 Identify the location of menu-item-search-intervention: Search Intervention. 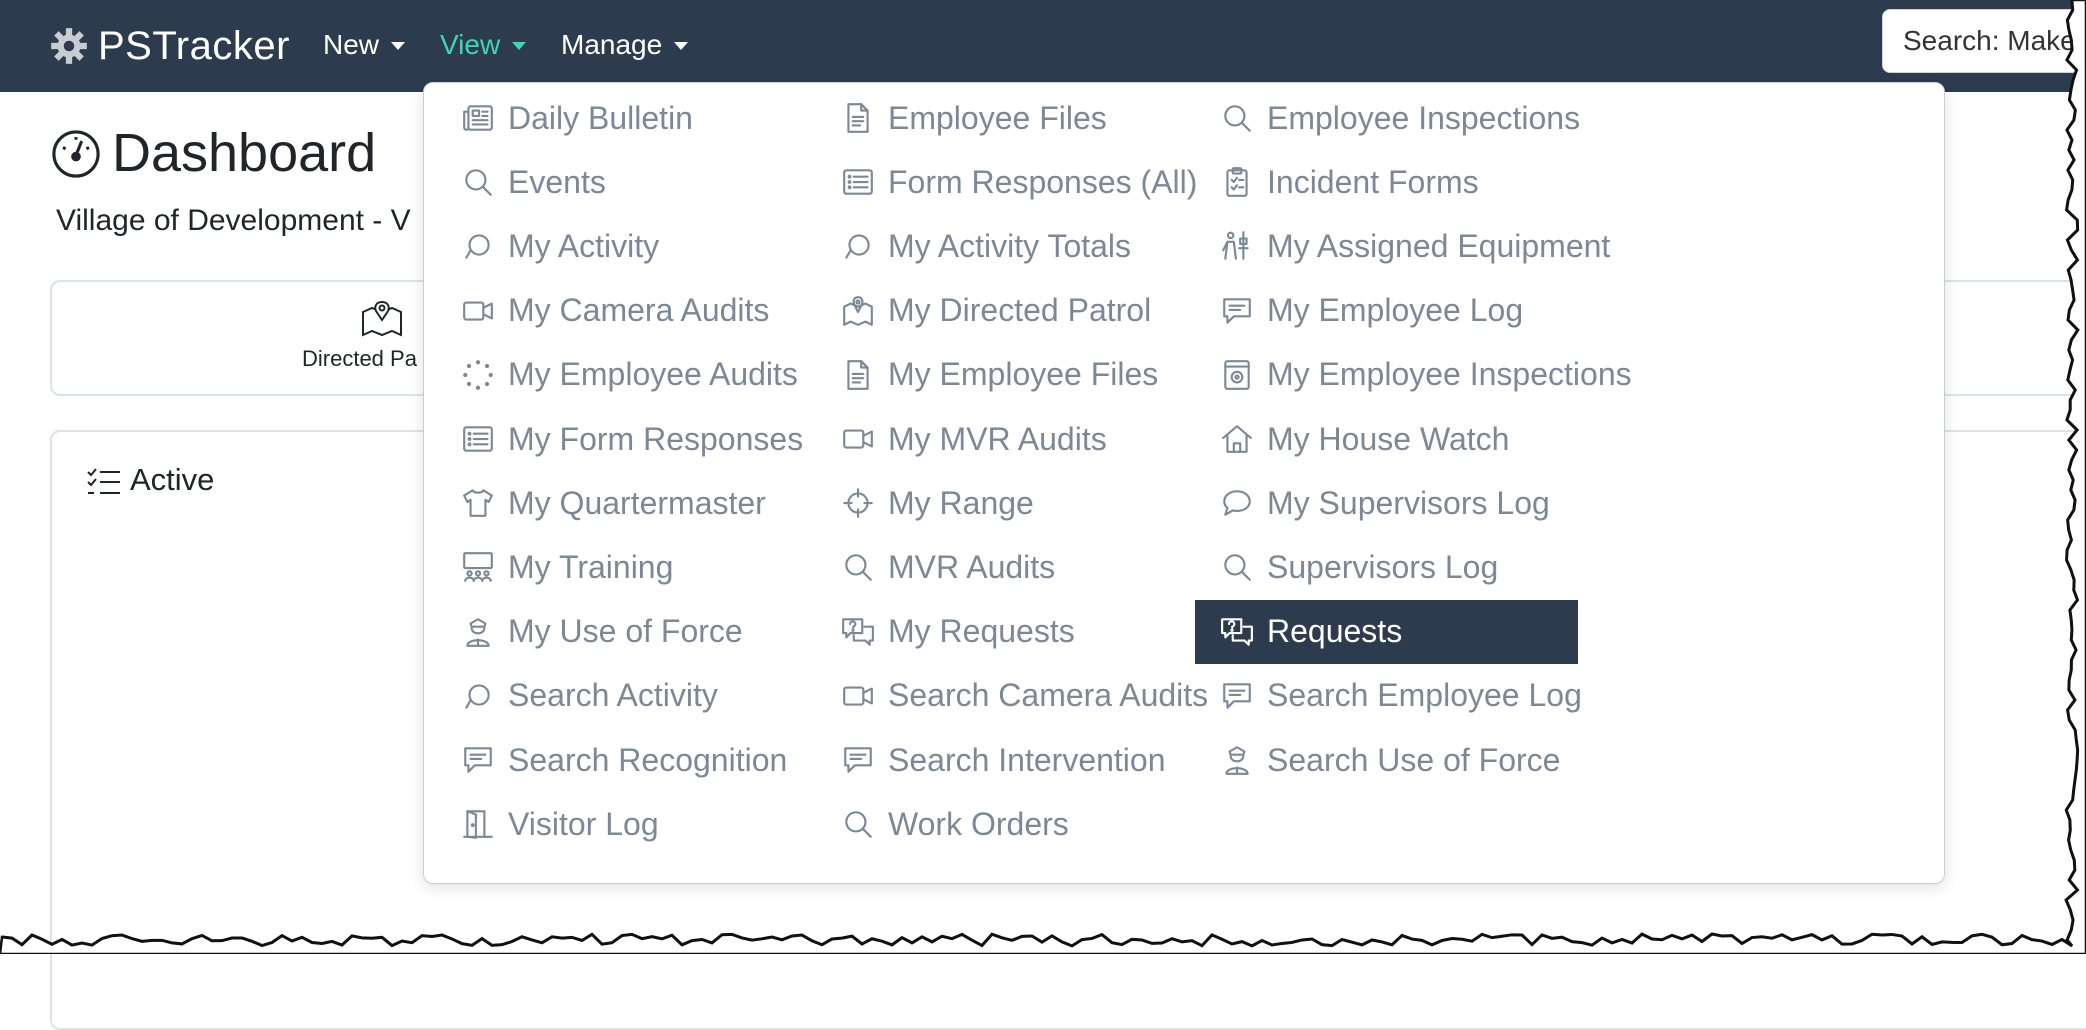
(1003, 760).